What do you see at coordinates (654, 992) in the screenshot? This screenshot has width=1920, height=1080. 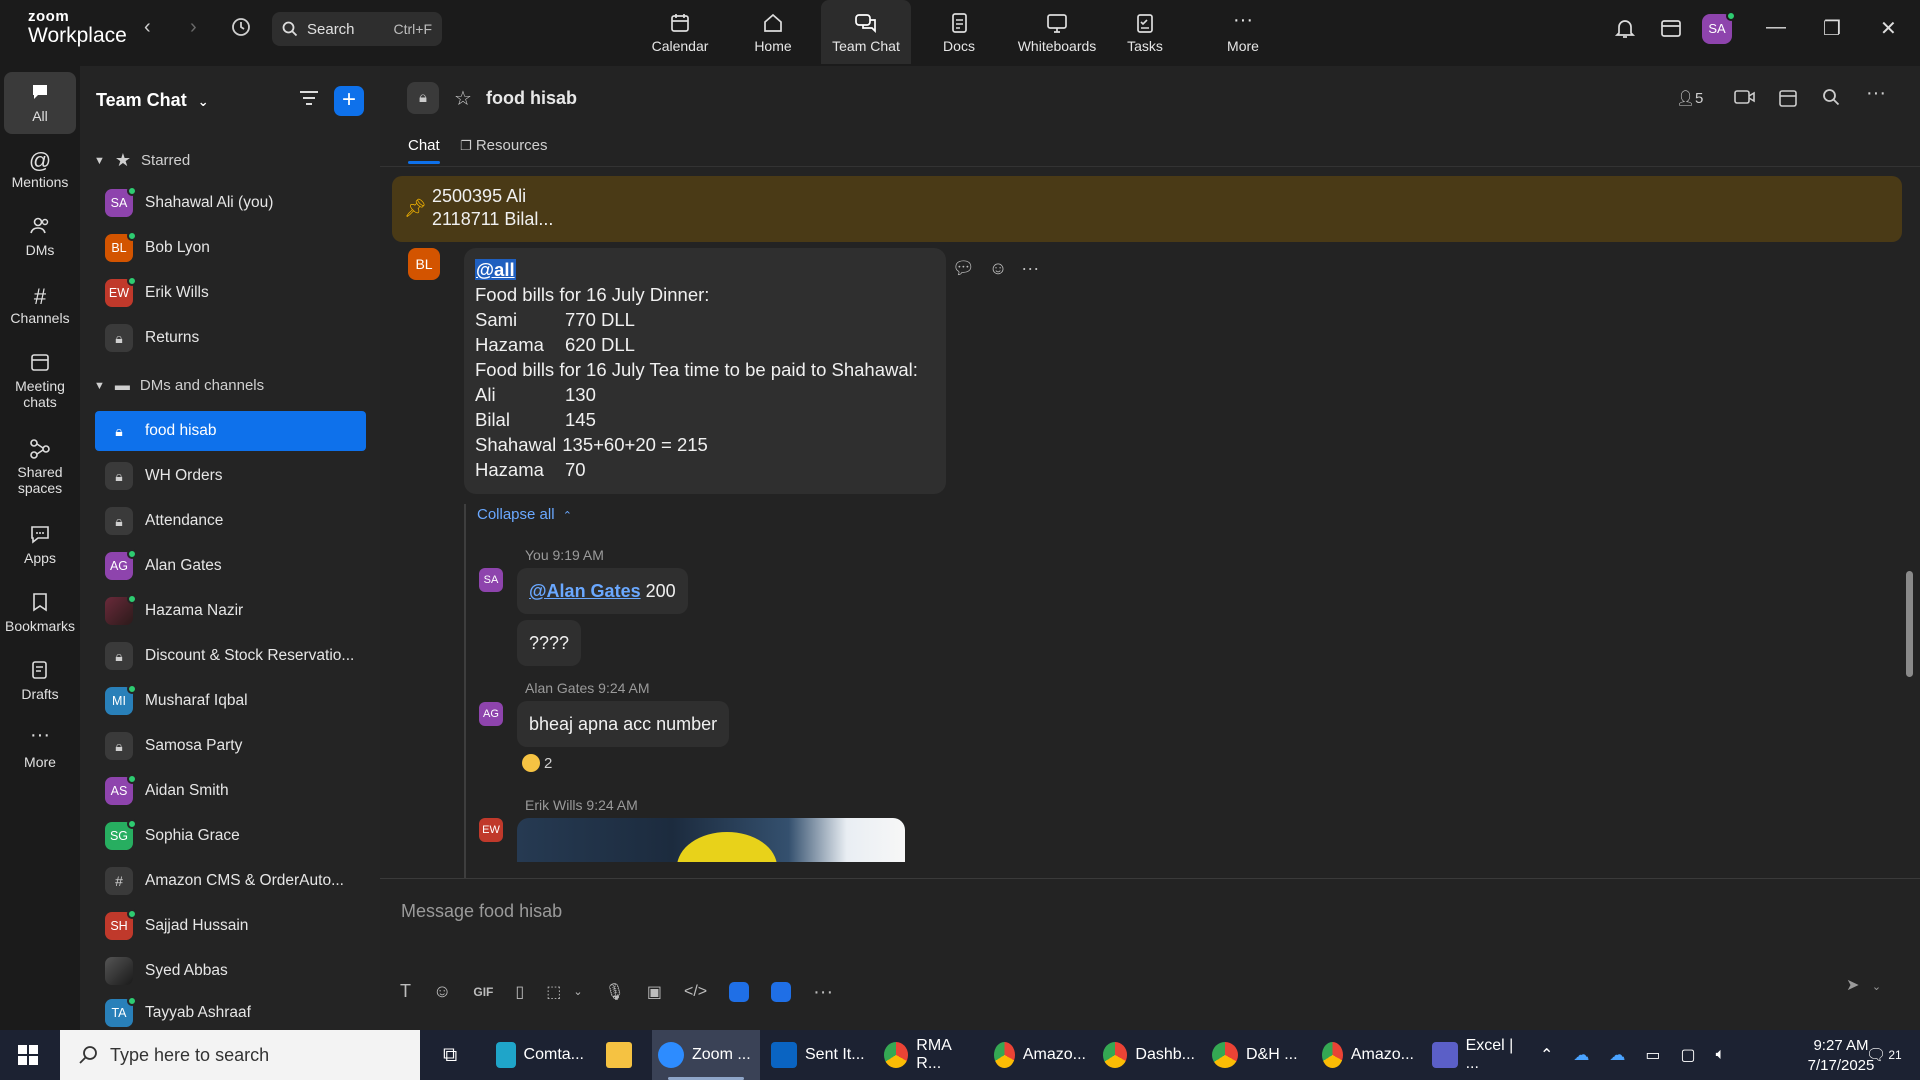 I see `video-message-icon: ▣` at bounding box center [654, 992].